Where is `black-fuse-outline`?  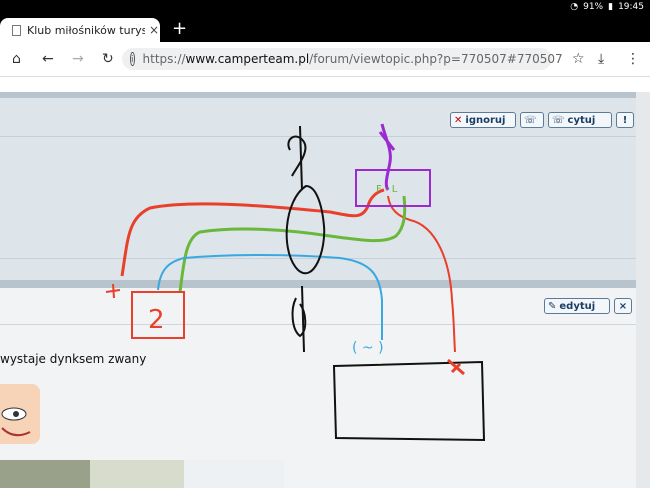
black-fuse-outline is located at coordinates (305, 229).